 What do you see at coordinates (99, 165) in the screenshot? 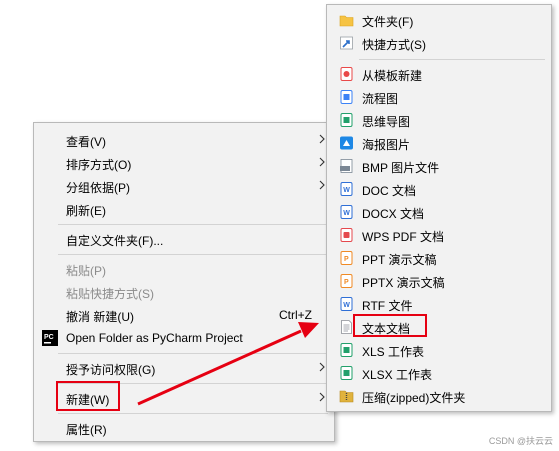
I see `menu-item-label: 排序方式(O)` at bounding box center [99, 165].